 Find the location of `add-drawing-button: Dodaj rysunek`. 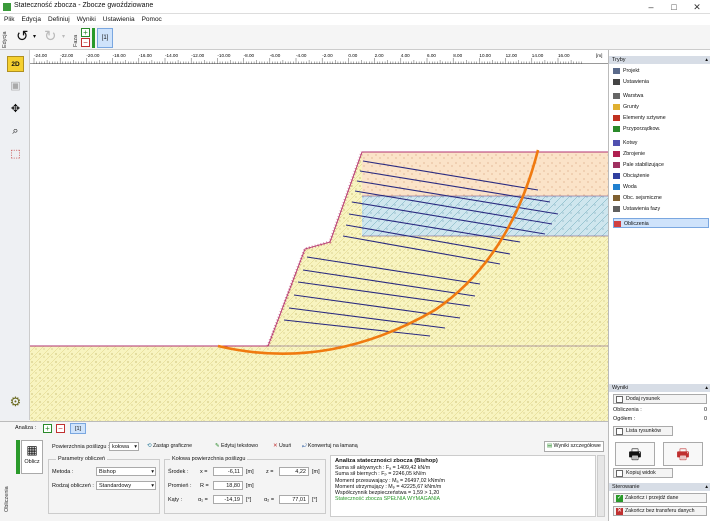

add-drawing-button: Dodaj rysunek is located at coordinates (660, 399).